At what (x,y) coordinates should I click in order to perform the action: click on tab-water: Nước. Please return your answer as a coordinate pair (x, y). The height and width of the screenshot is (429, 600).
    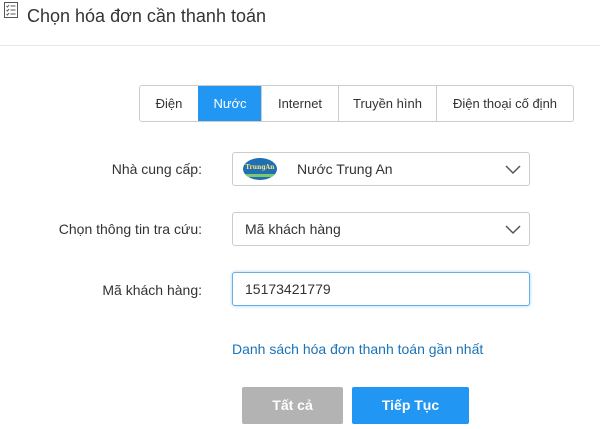
    Looking at the image, I should click on (229, 103).